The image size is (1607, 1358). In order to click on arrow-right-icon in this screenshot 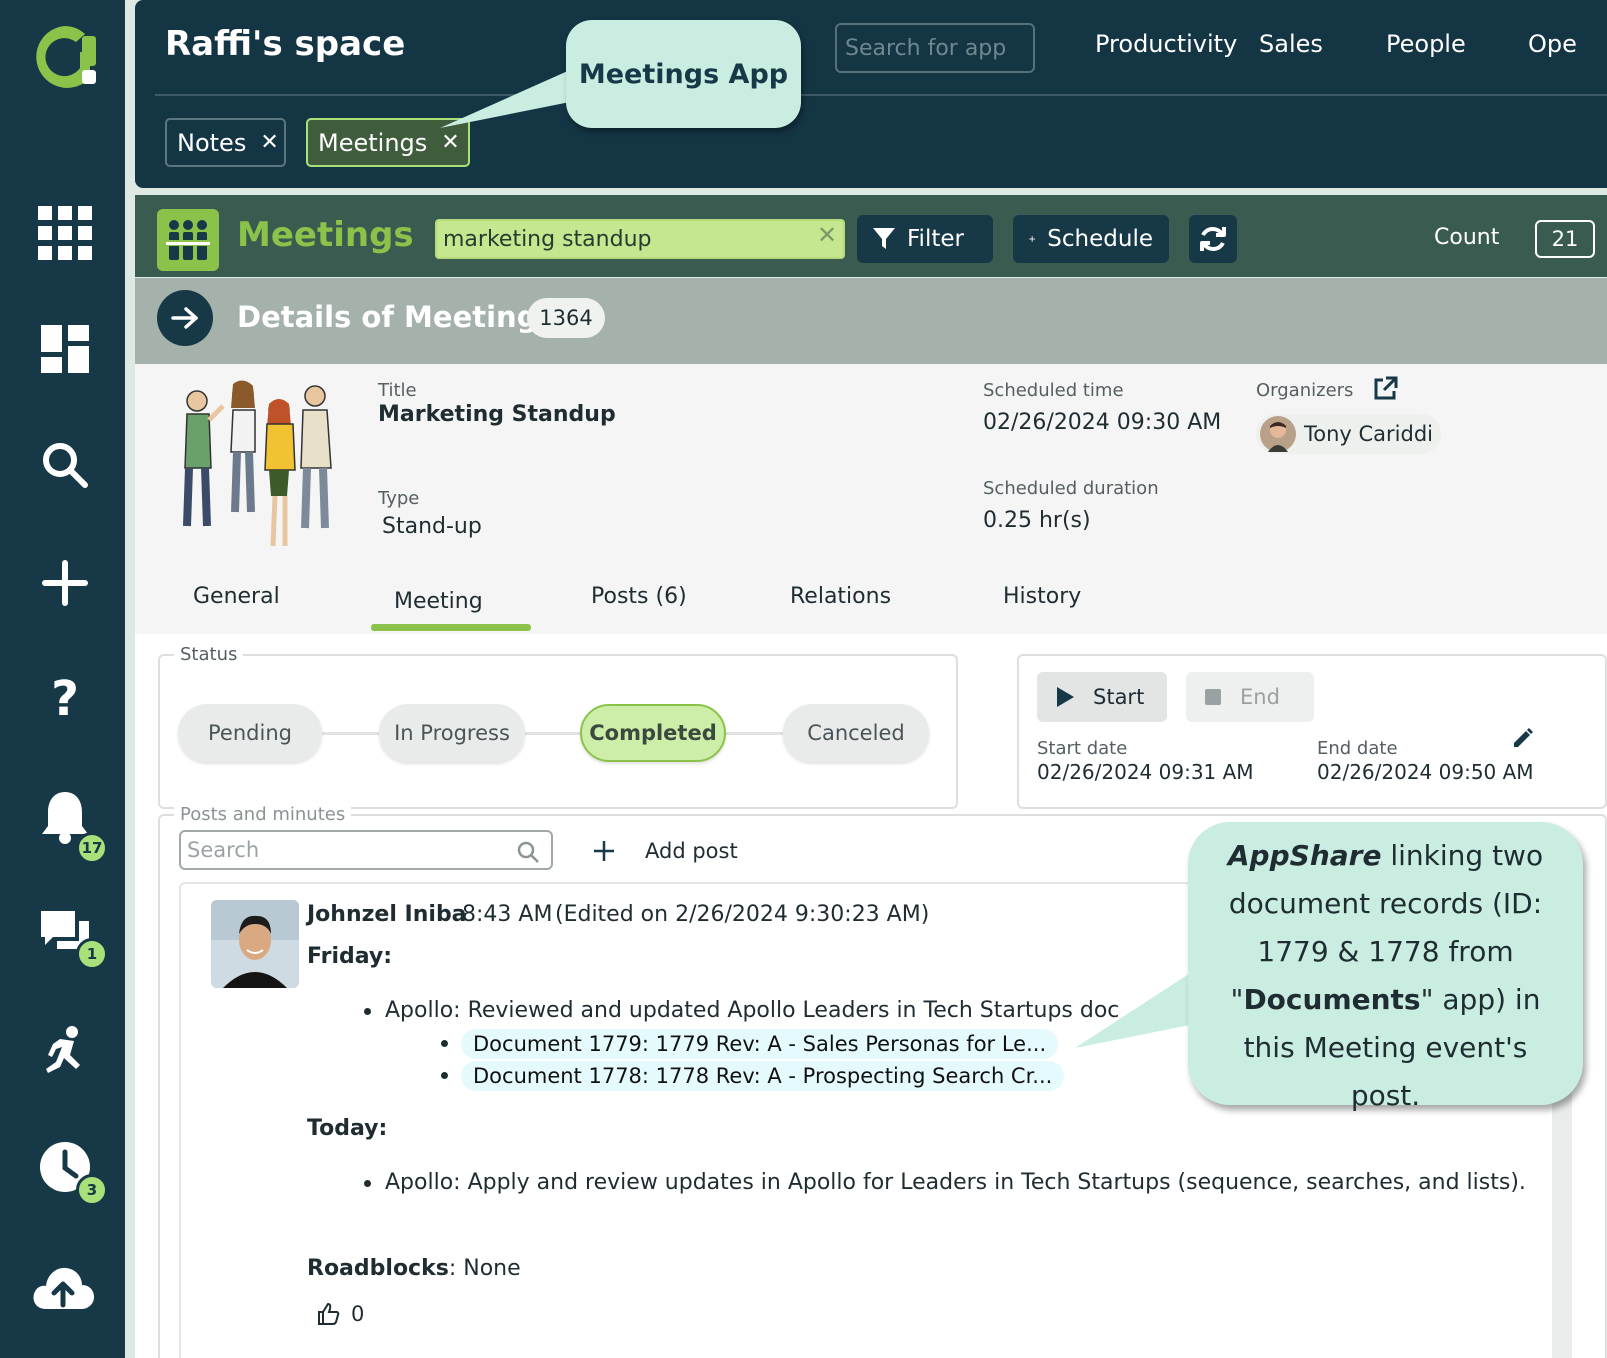, I will do `click(185, 318)`.